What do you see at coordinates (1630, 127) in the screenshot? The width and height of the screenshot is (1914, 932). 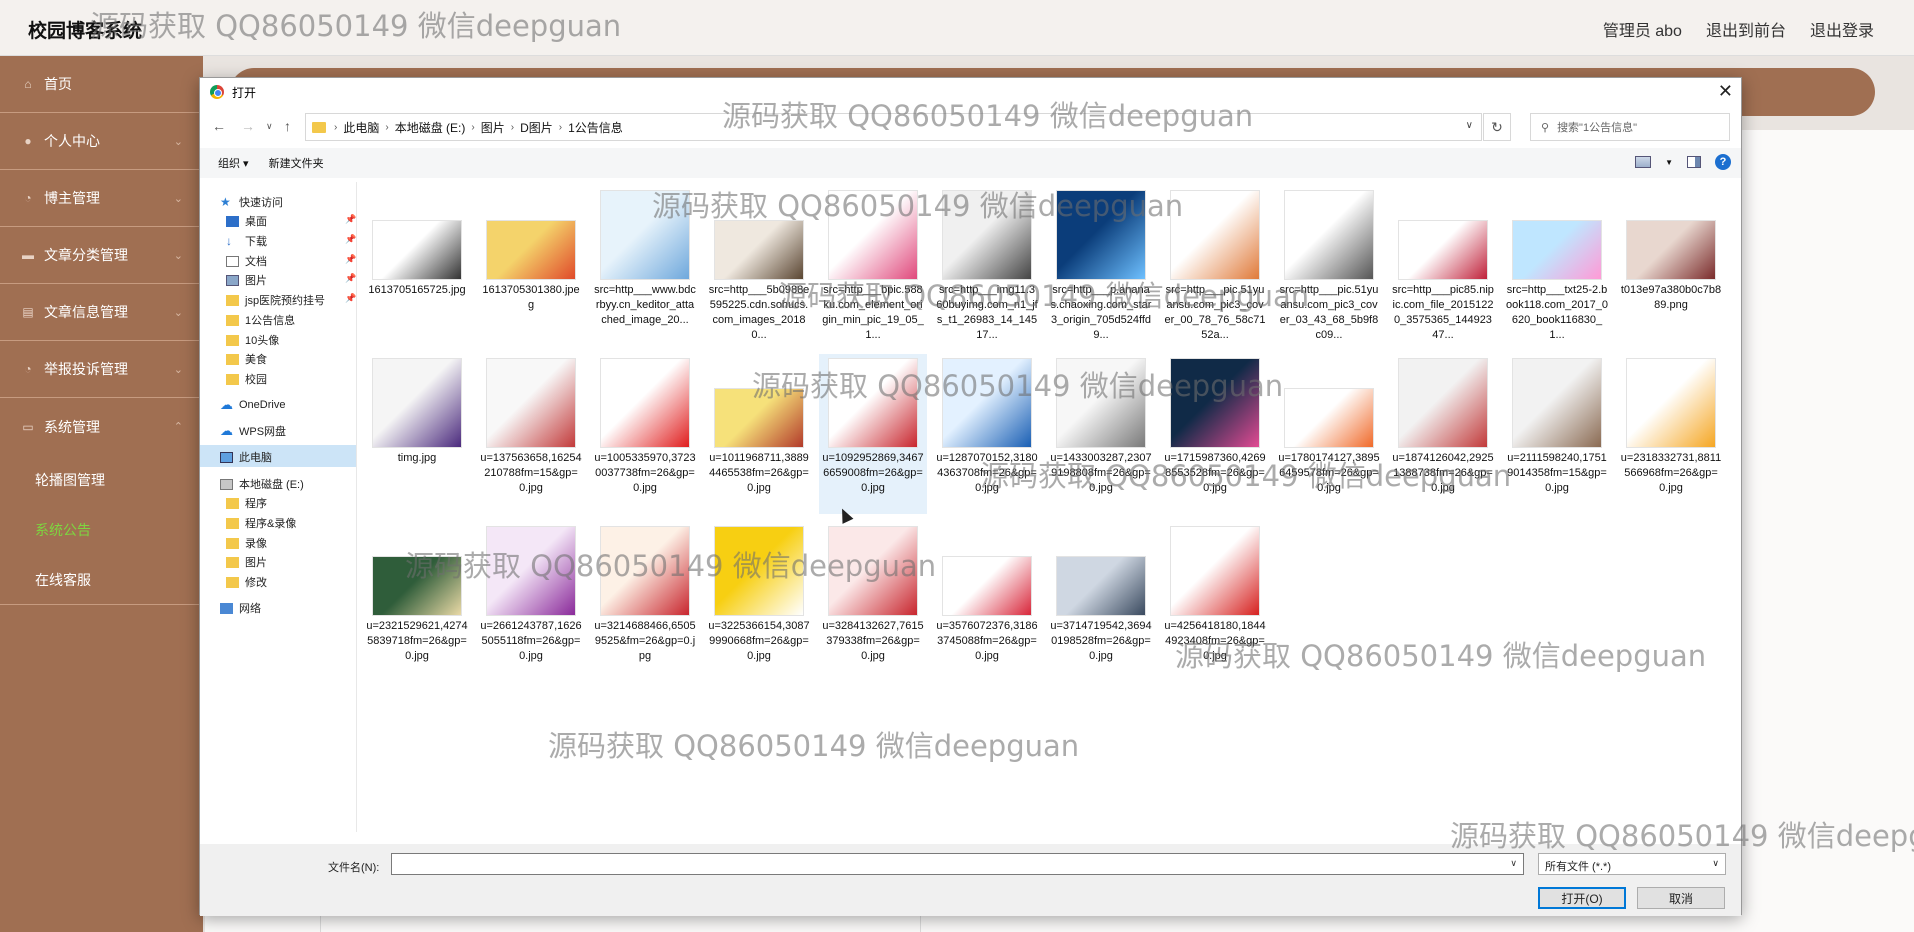 I see `search-input: ⚲ 搜索"1公告信息"` at bounding box center [1630, 127].